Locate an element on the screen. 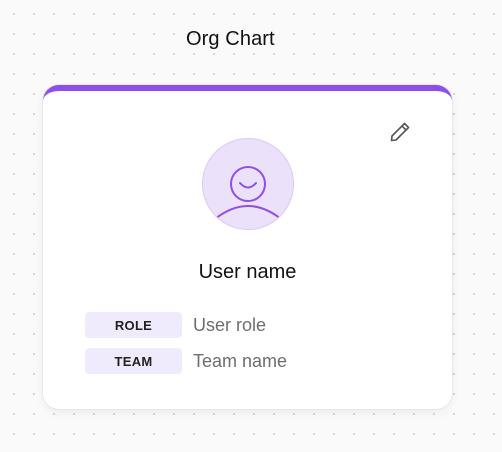 Image resolution: width=502 pixels, height=452 pixels. edit-button is located at coordinates (400, 132).